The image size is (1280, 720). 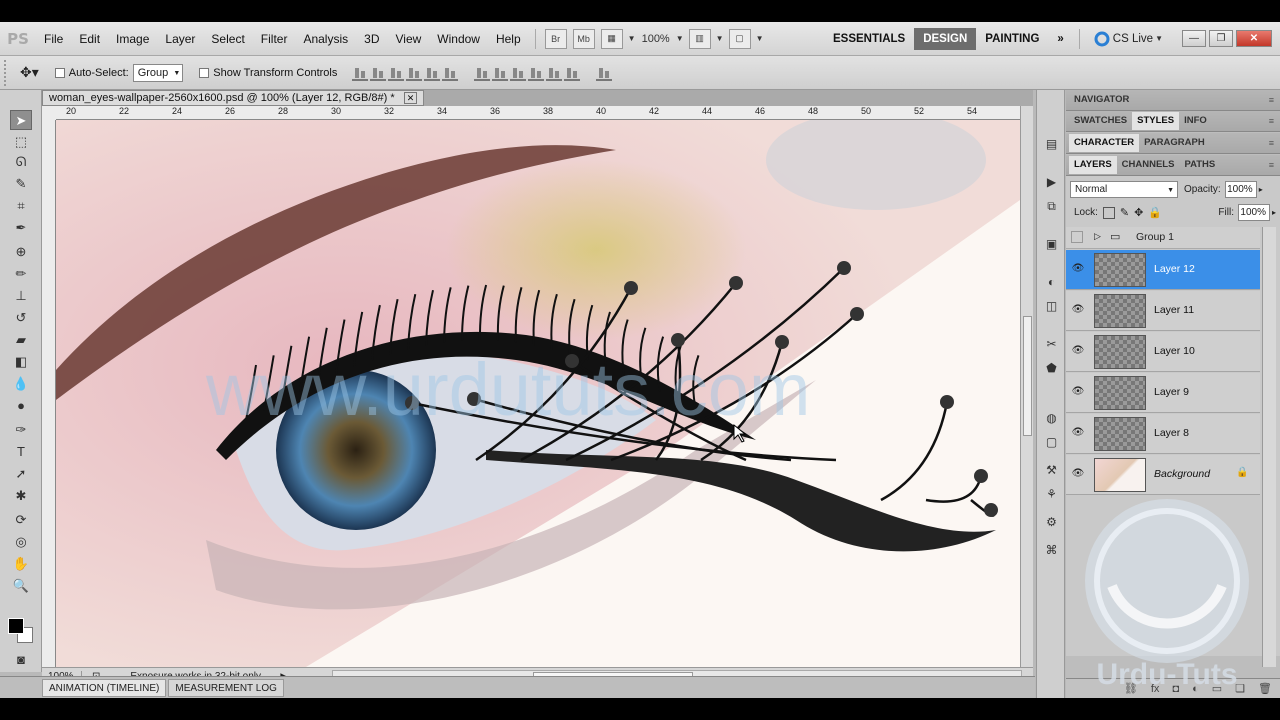 I want to click on brushes-icon: ✂, so click(x=1051, y=344).